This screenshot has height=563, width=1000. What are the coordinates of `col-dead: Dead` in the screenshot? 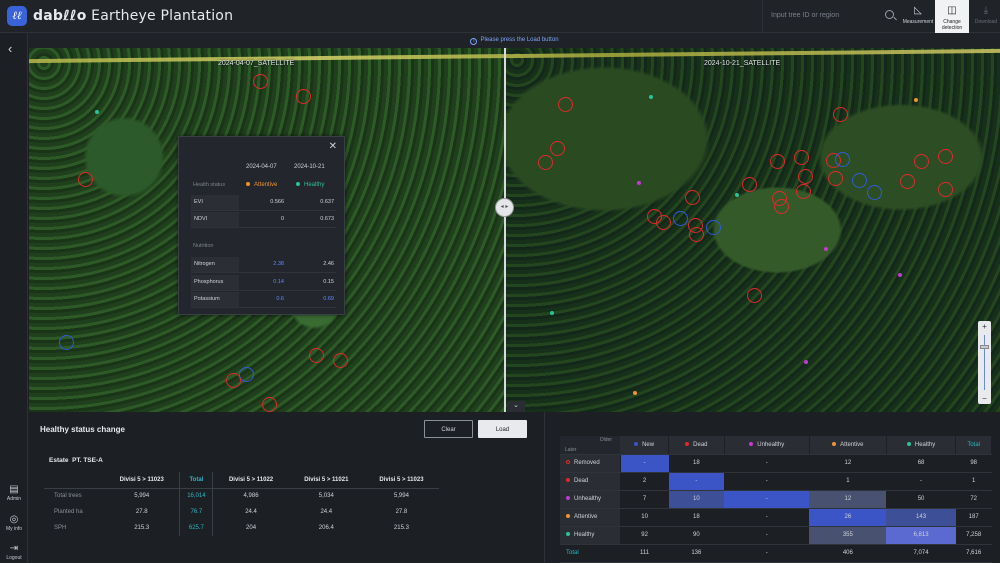 It's located at (696, 445).